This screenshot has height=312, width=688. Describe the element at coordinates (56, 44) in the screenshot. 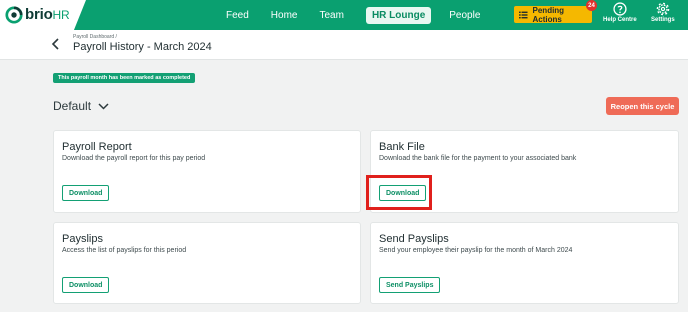

I see `back-arrow-icon` at that location.